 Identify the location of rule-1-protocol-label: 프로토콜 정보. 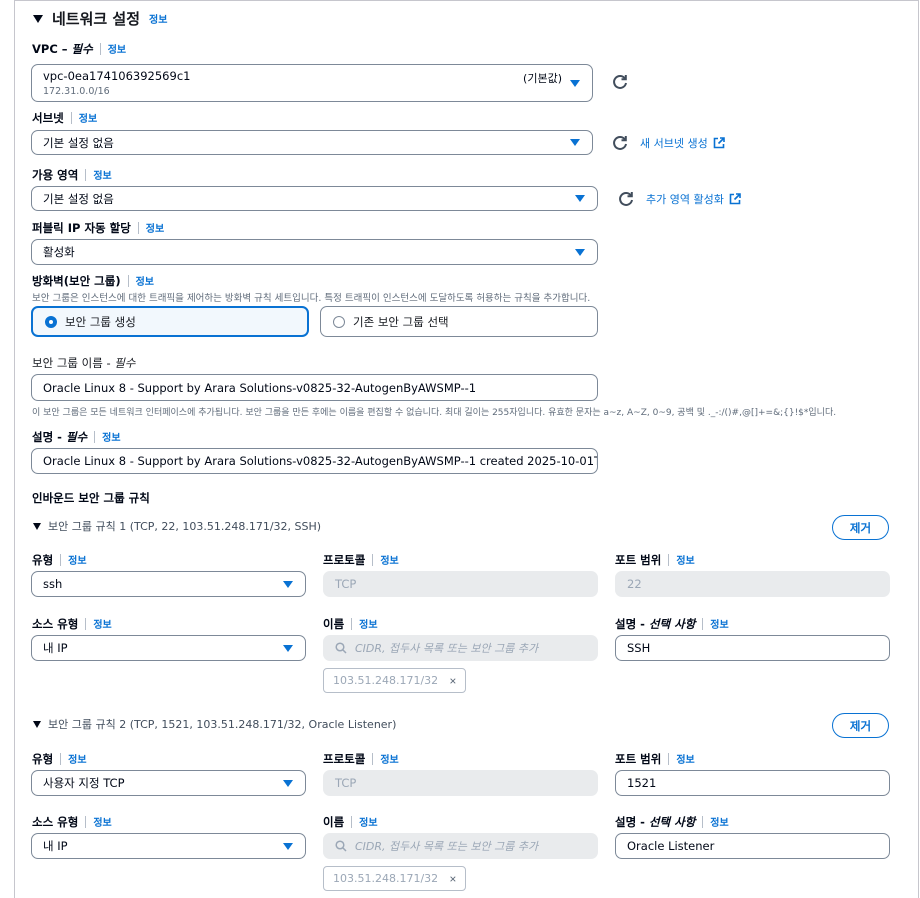
(361, 560).